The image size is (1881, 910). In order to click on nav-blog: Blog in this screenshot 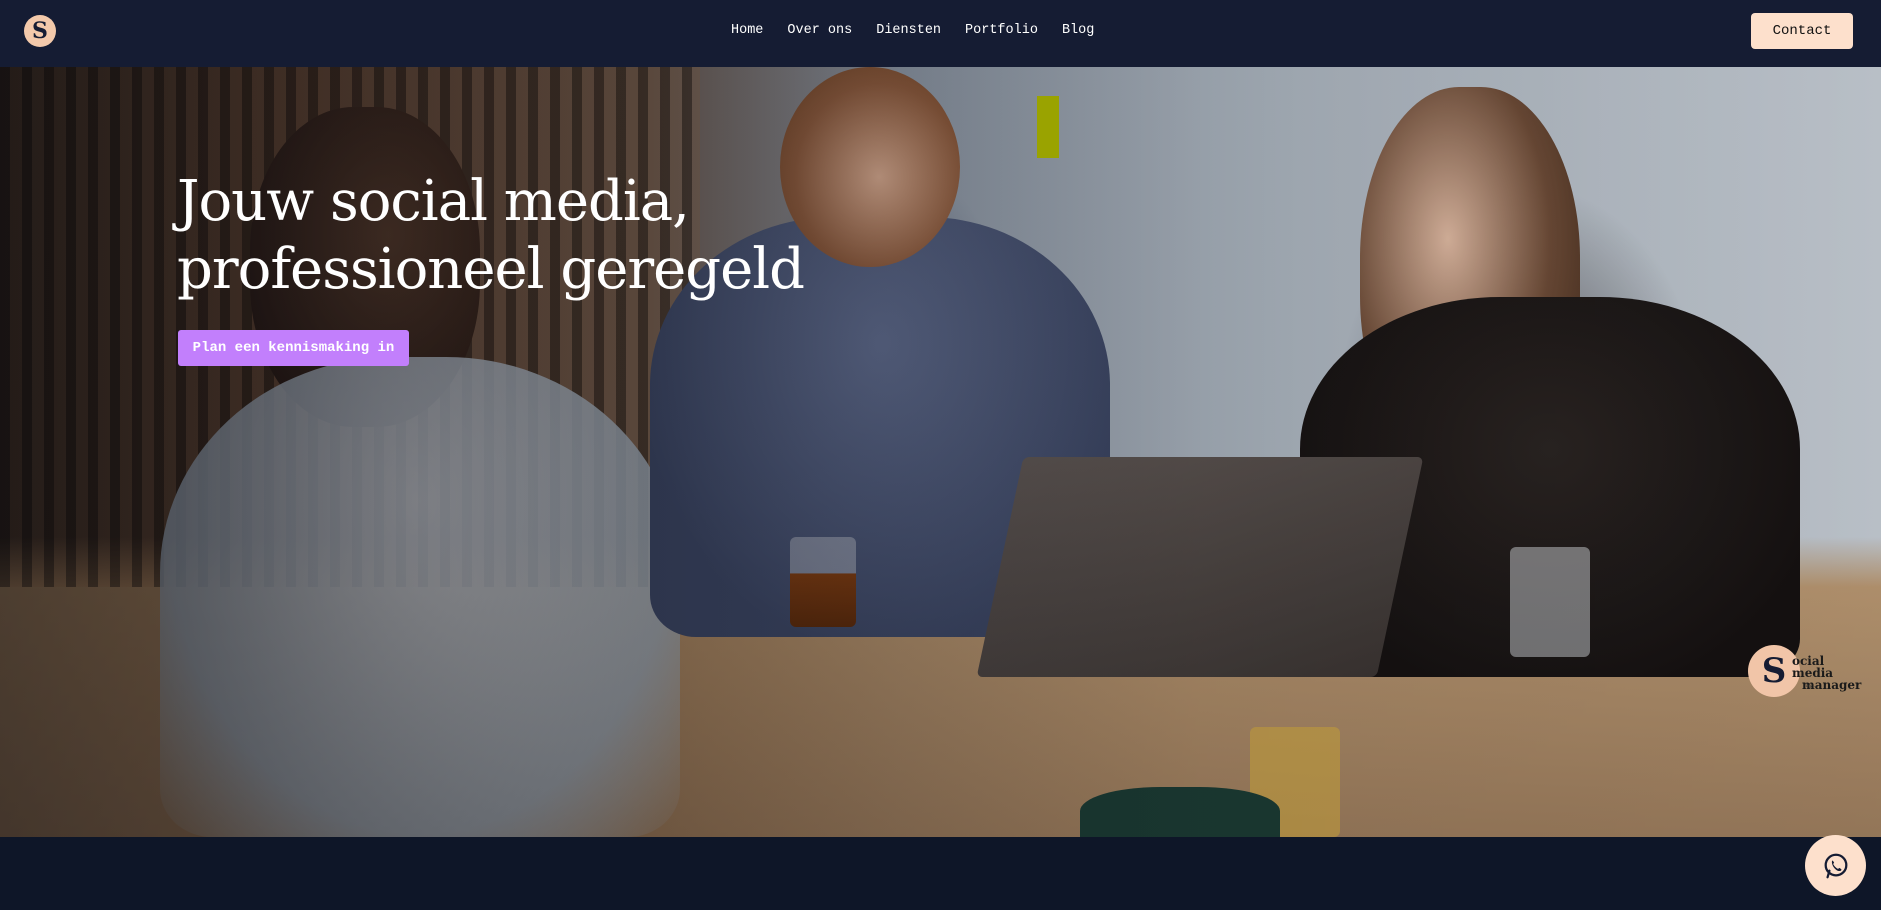, I will do `click(1078, 31)`.